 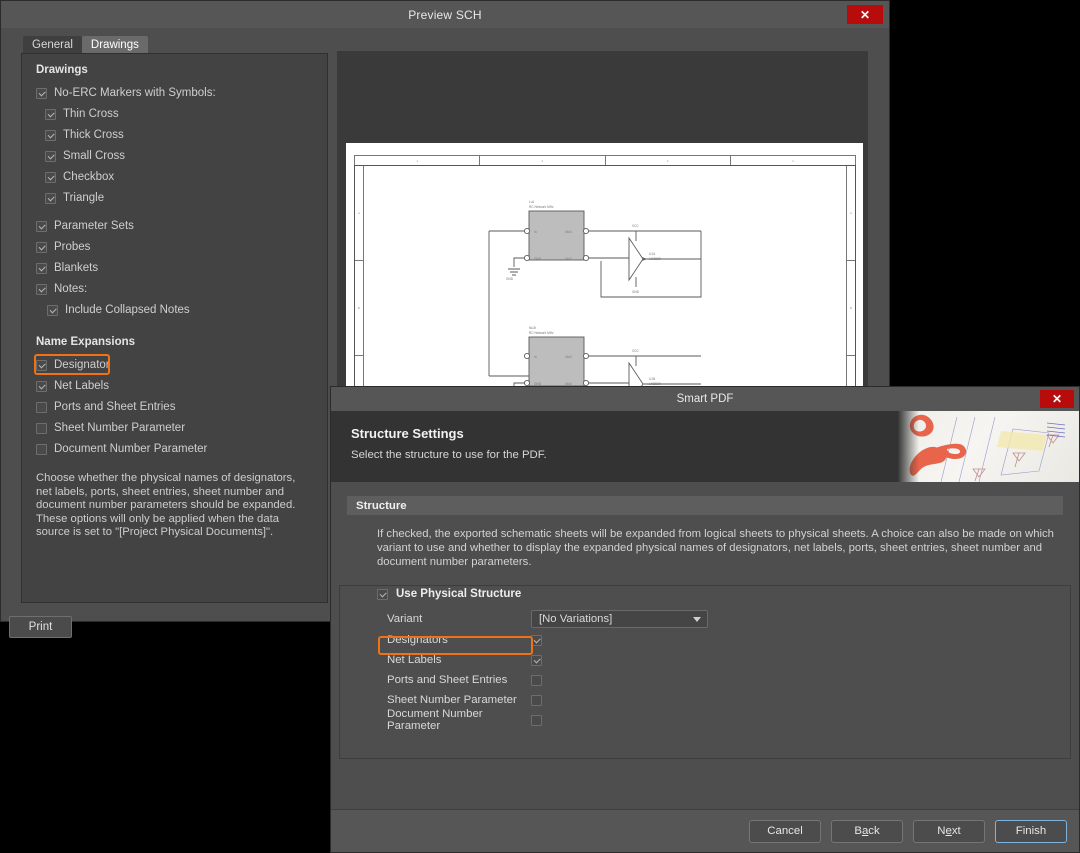 What do you see at coordinates (720, 680) in the screenshot?
I see `option-ports-and-sheet-entries-row: Ports and Sheet Entries` at bounding box center [720, 680].